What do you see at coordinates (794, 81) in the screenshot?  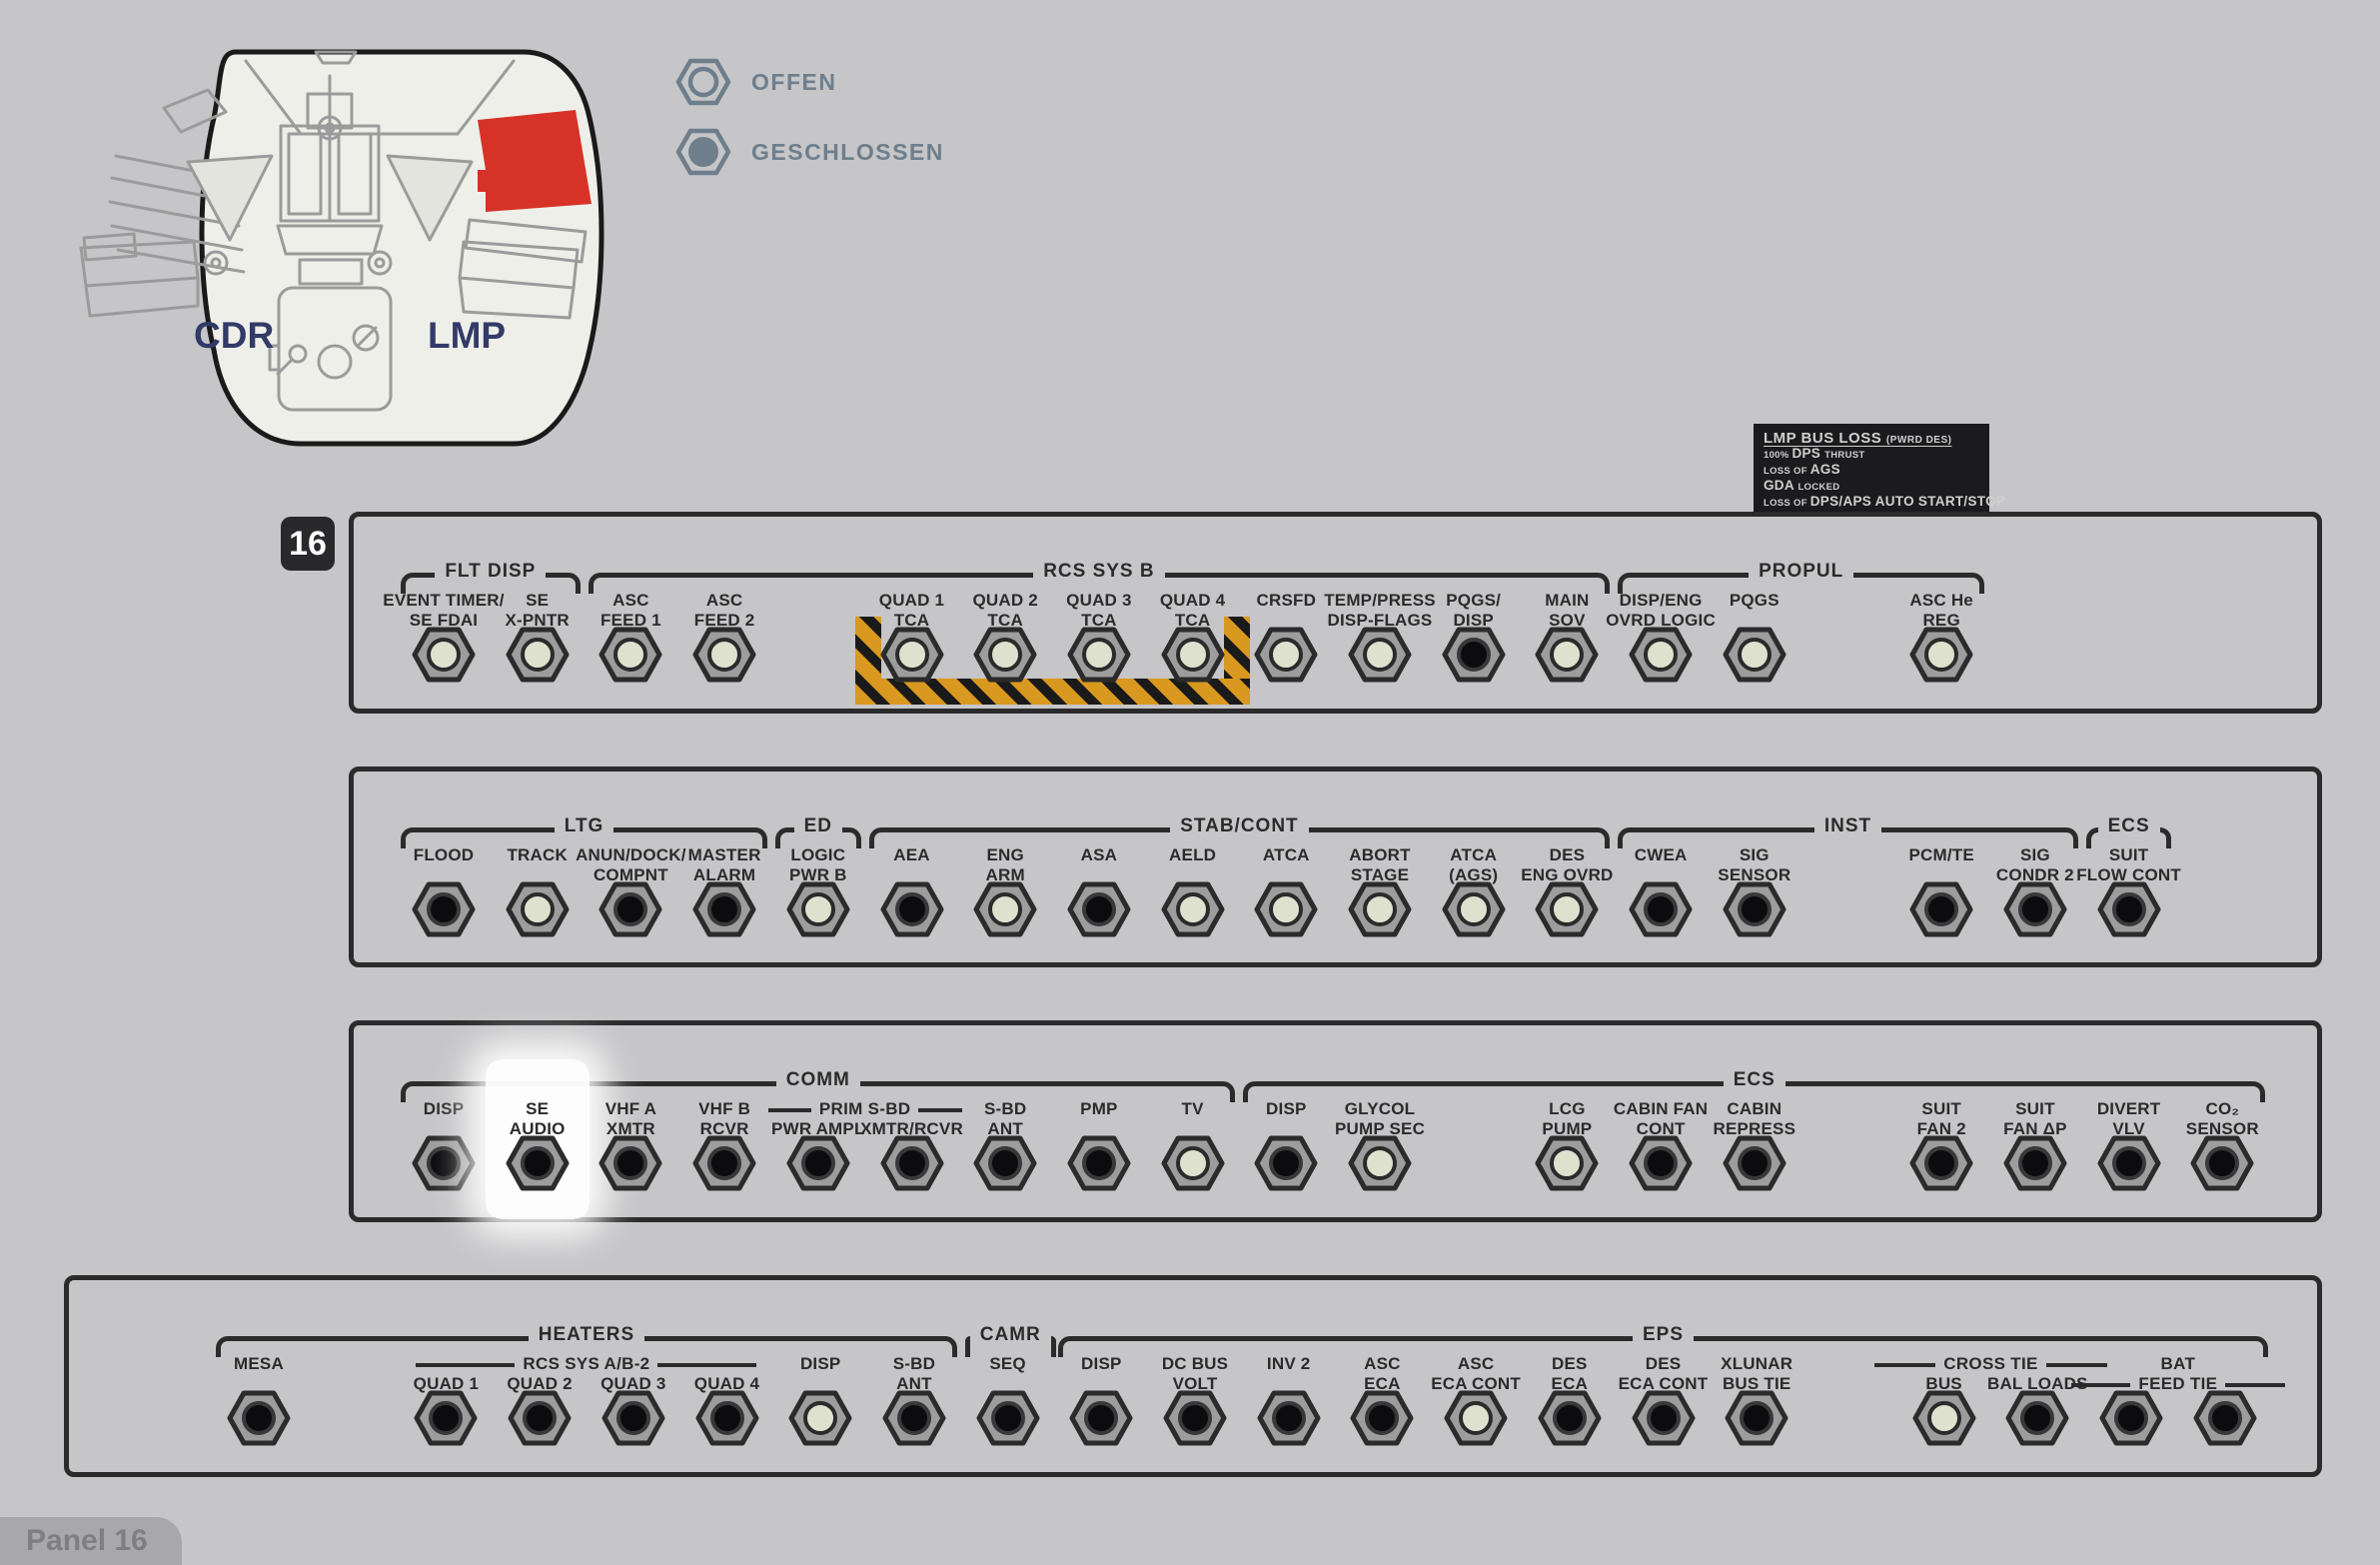 I see `legend-open-label: OFFEN` at bounding box center [794, 81].